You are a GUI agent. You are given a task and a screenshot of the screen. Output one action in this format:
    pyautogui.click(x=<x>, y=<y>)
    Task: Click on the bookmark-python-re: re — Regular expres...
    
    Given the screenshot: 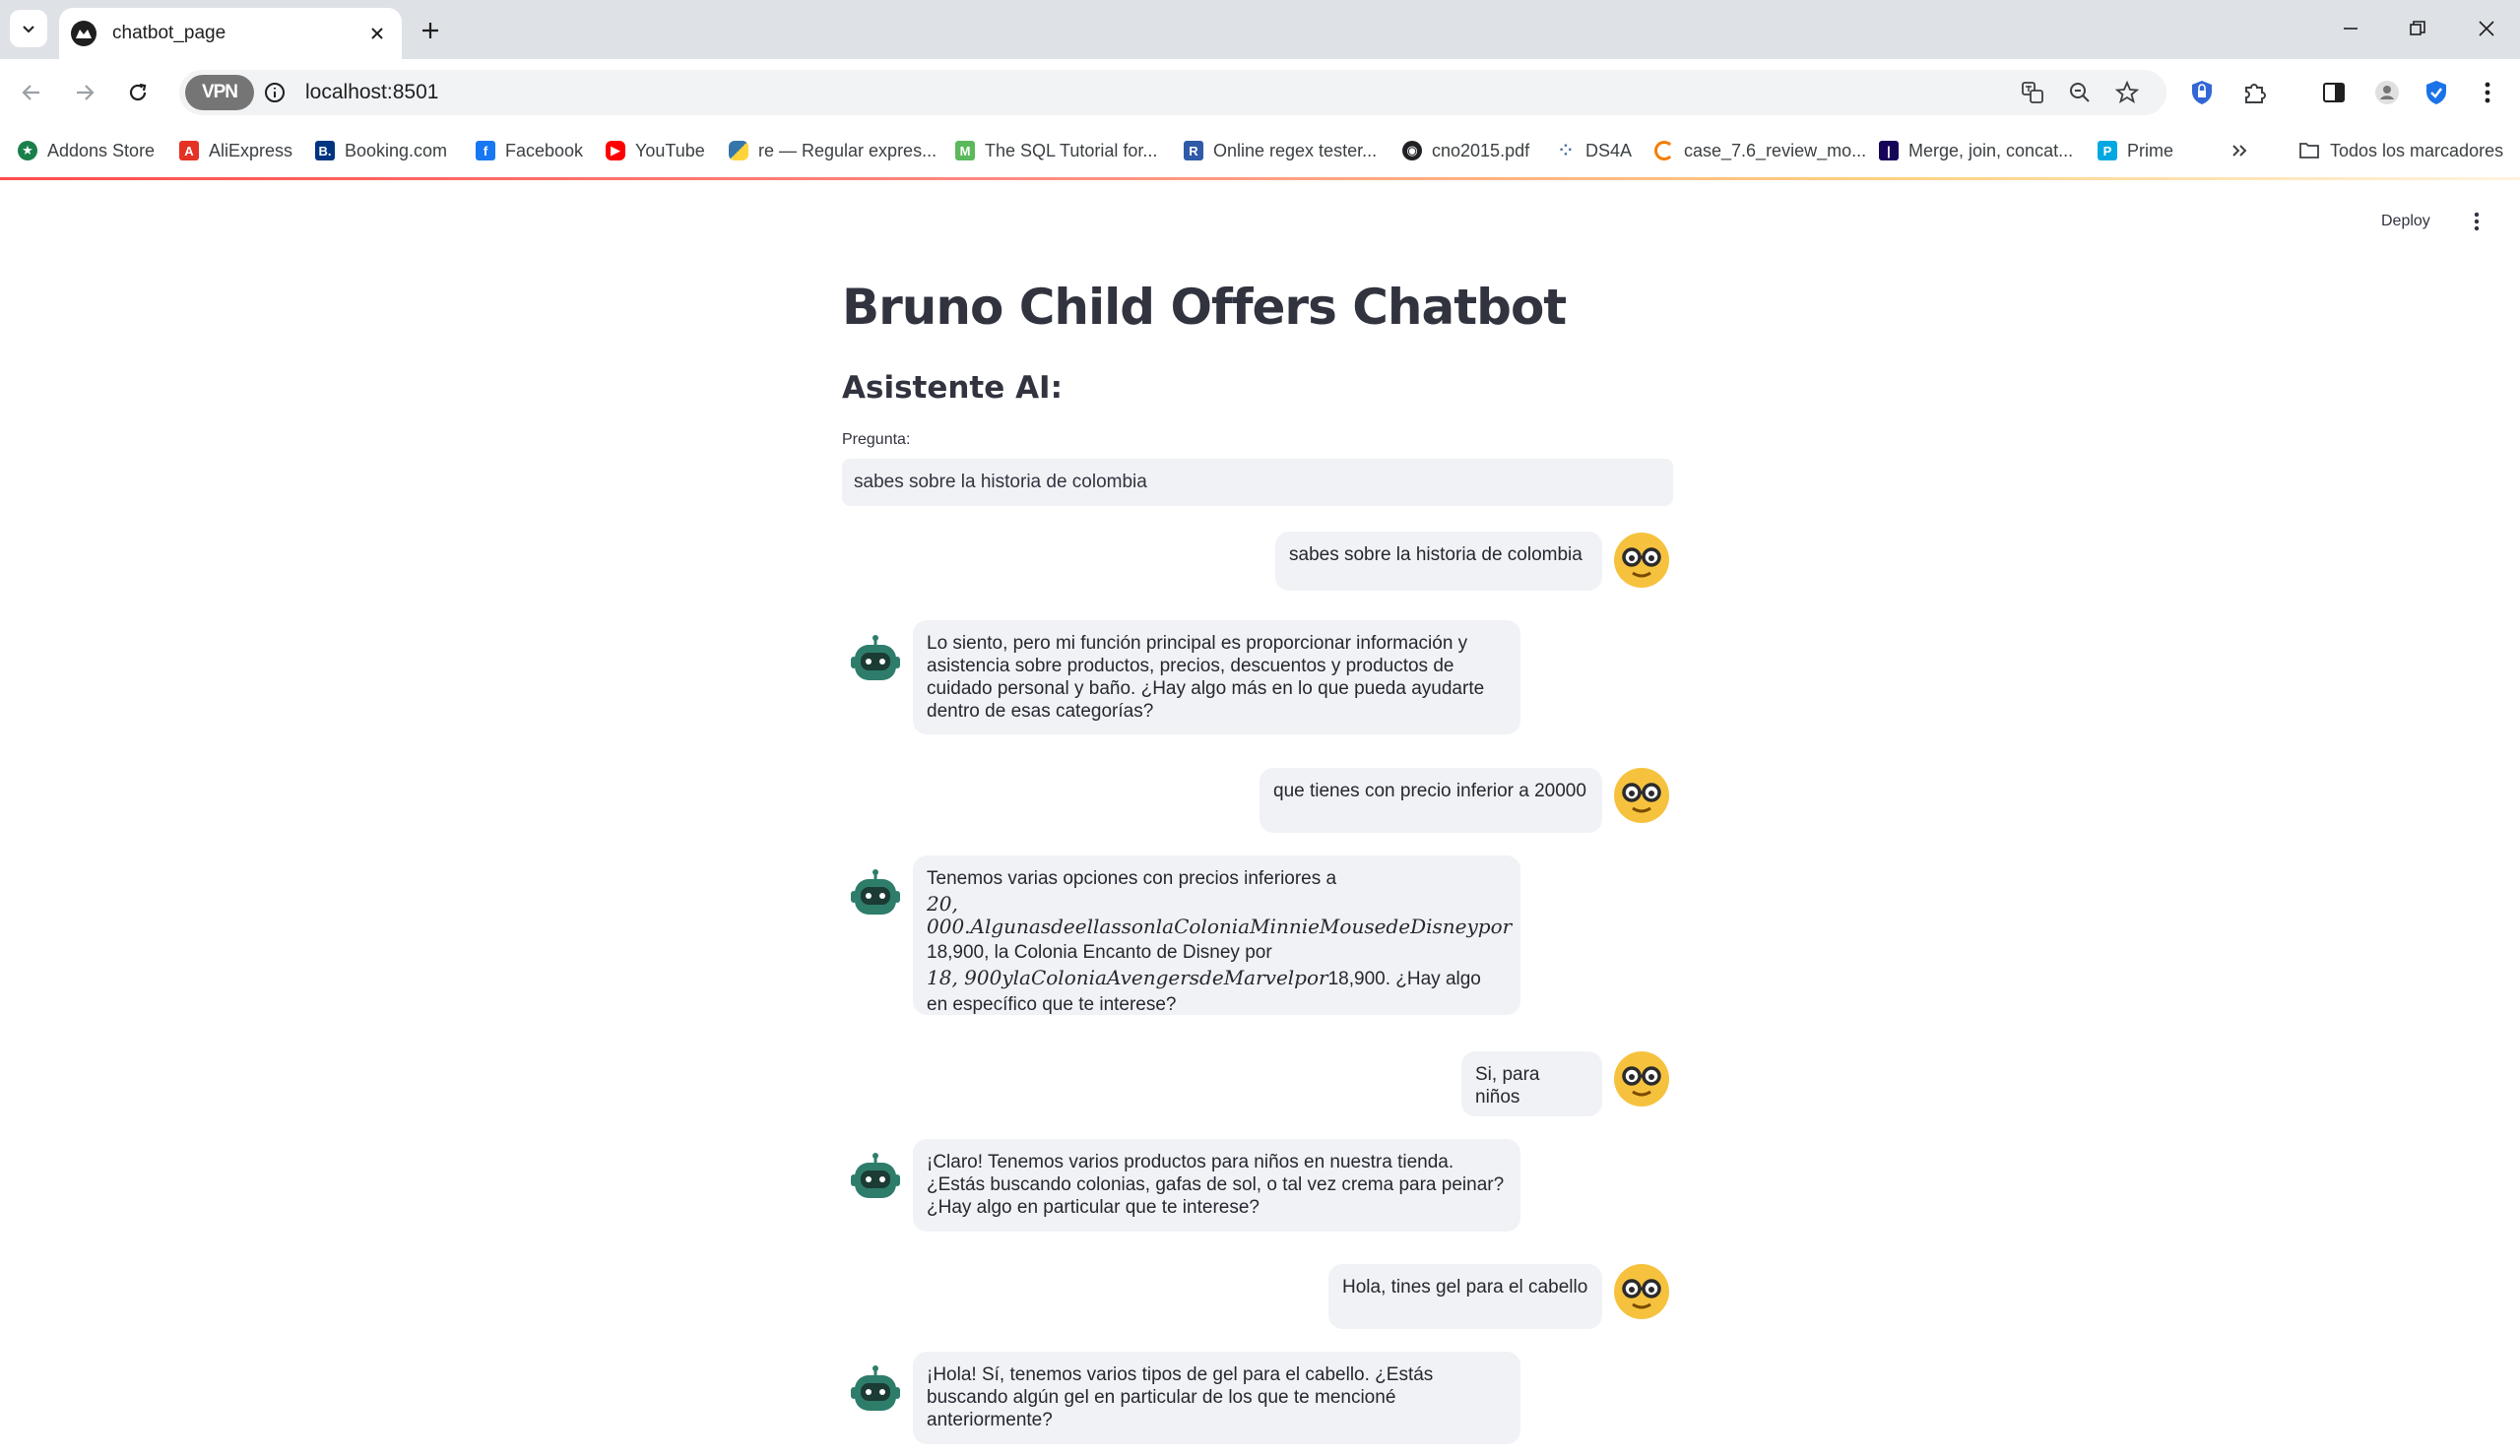 What is the action you would take?
    pyautogui.click(x=833, y=150)
    